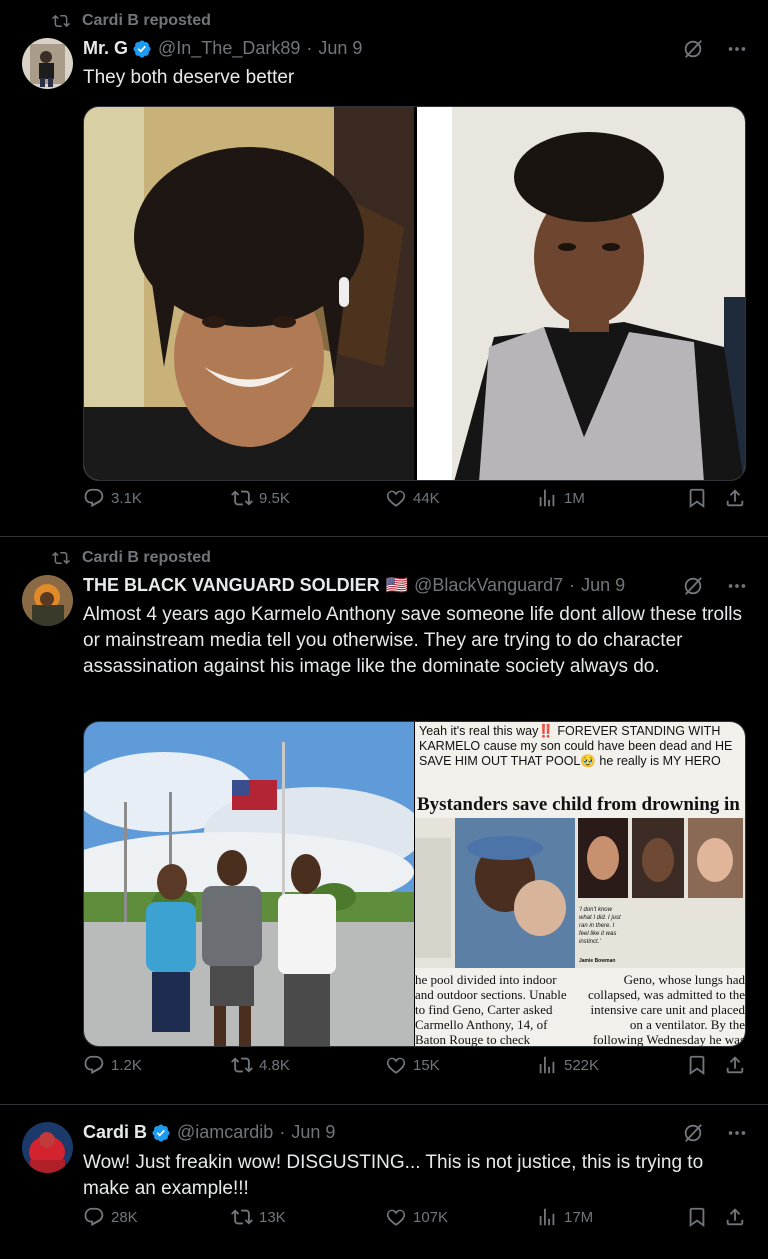 This screenshot has height=1259, width=768. I want to click on views-button: 522K, so click(567, 1065).